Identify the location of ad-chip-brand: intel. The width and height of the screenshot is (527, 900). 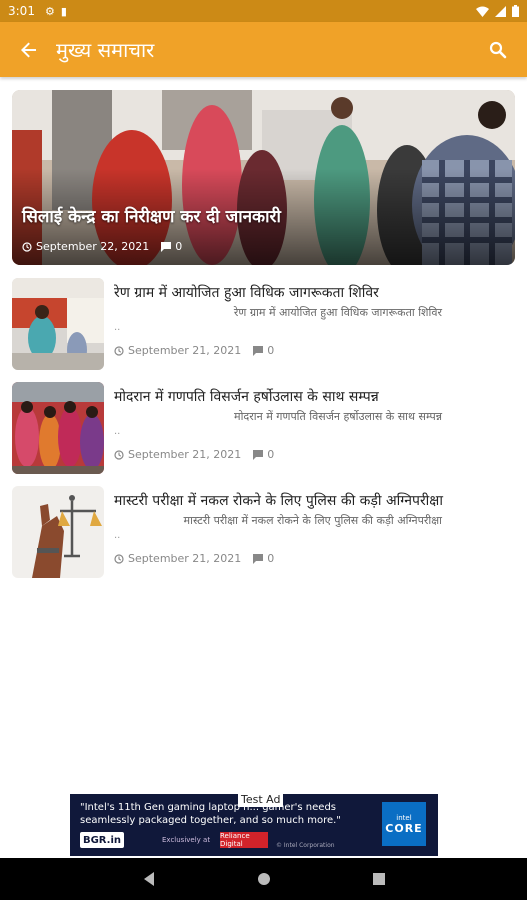
(404, 817).